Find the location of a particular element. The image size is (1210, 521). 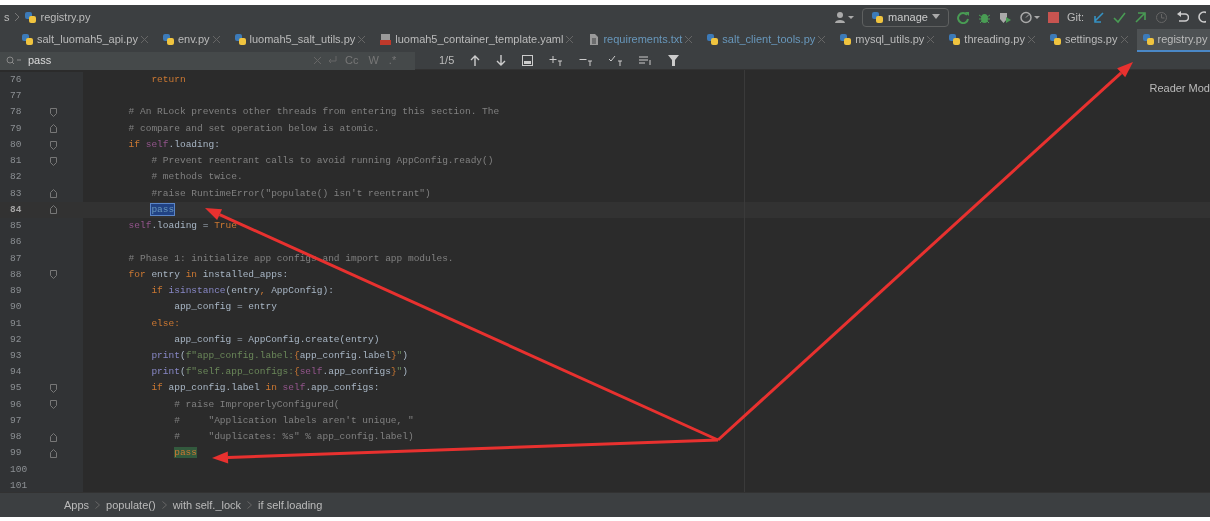

line-number: 101 is located at coordinates (19, 485).